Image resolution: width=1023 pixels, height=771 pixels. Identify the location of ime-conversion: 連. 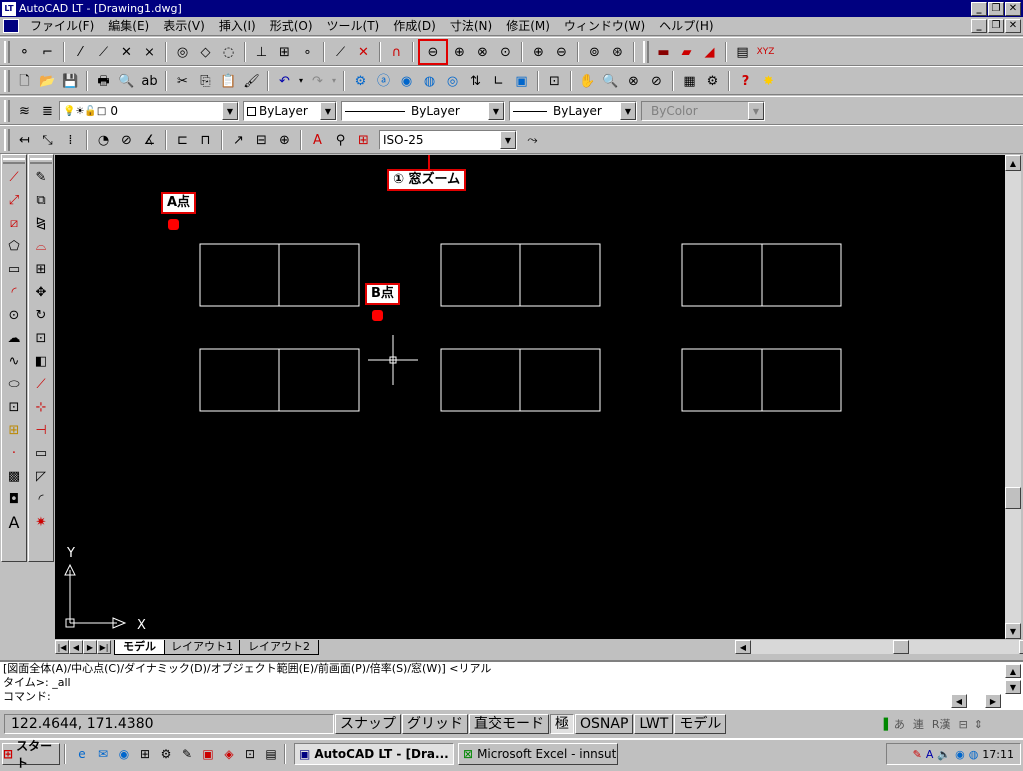
(918, 724).